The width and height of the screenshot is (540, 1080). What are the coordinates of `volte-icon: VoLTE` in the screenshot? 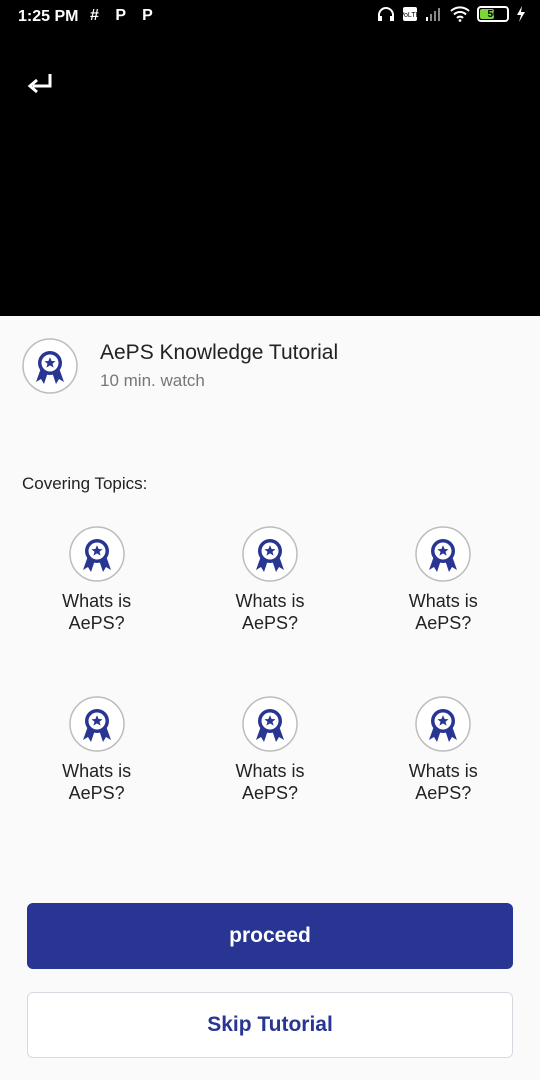 It's located at (410, 14).